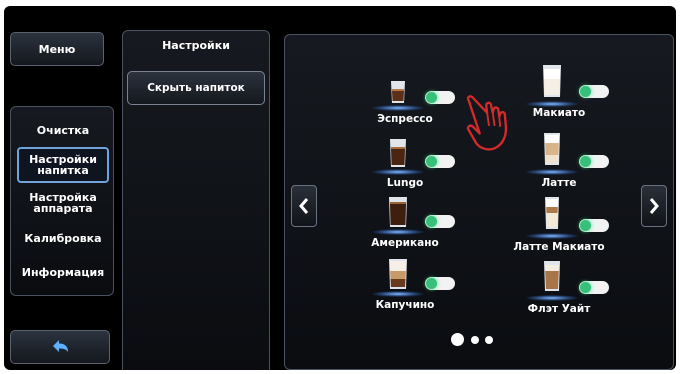  What do you see at coordinates (552, 81) in the screenshot?
I see `macchiato-glass-icon` at bounding box center [552, 81].